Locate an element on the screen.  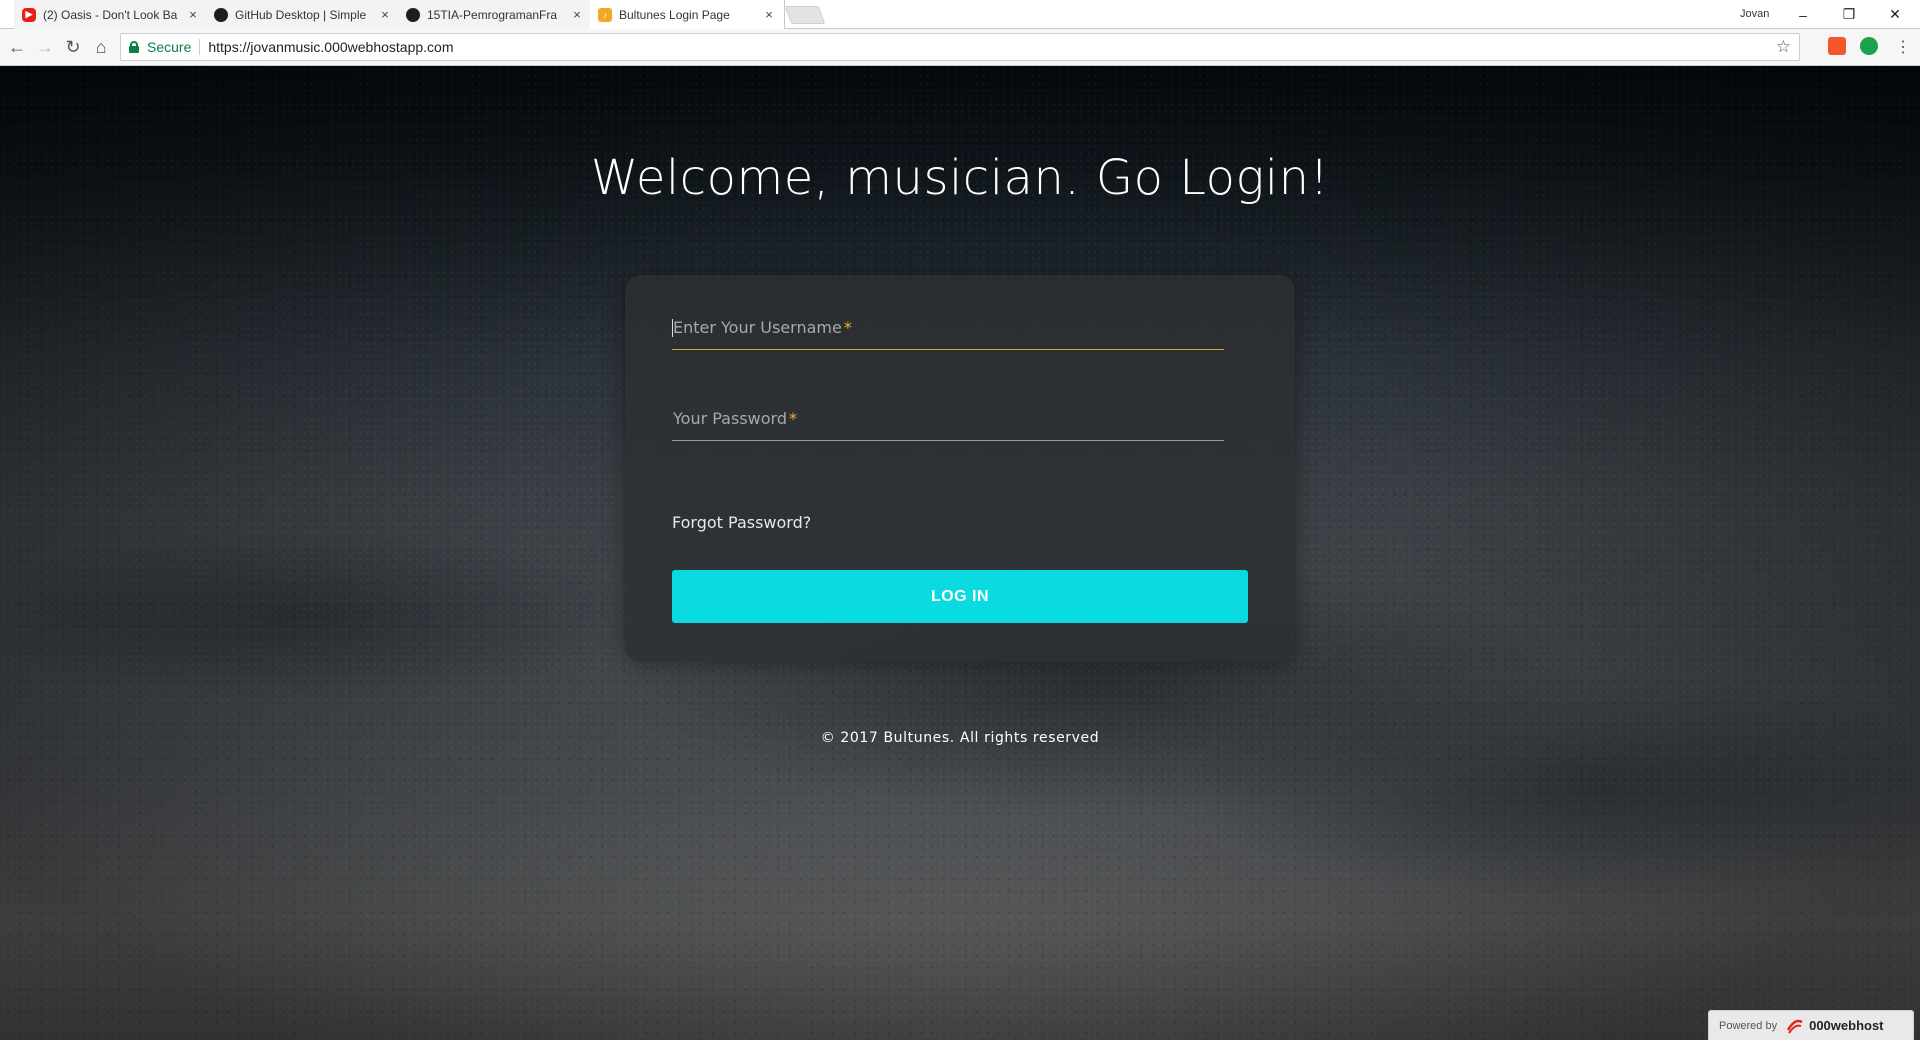
youtube-icon: ▶ is located at coordinates (29, 14).